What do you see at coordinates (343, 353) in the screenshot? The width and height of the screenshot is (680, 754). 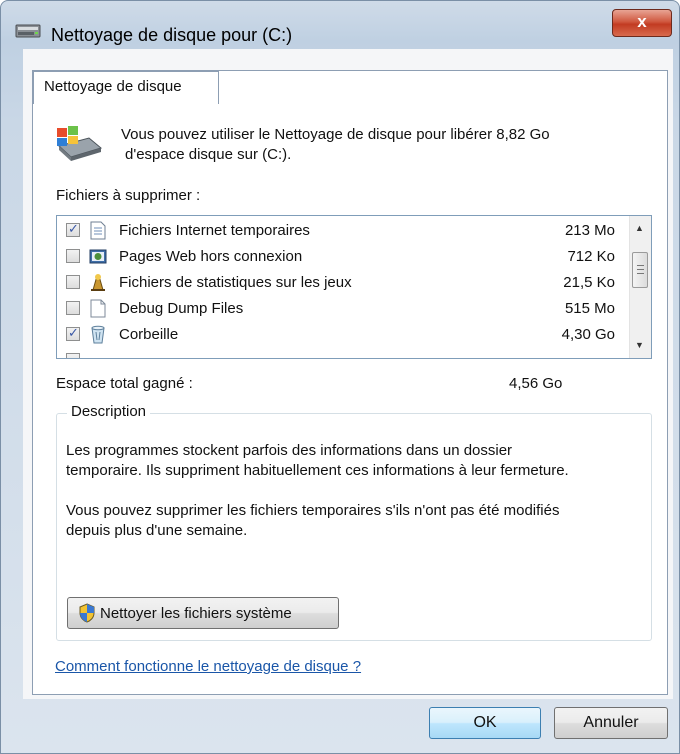 I see `list-item` at bounding box center [343, 353].